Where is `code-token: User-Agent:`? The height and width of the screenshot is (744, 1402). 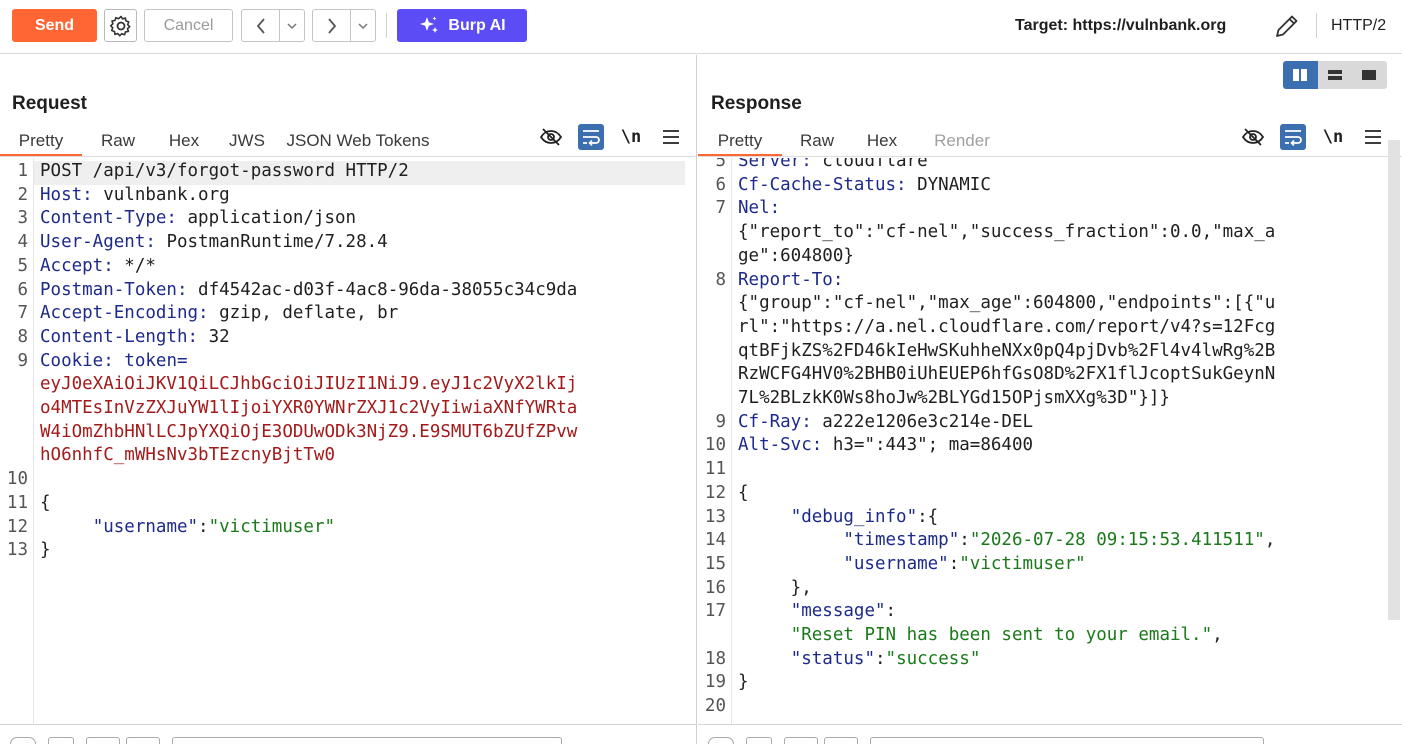 code-token: User-Agent: is located at coordinates (98, 242).